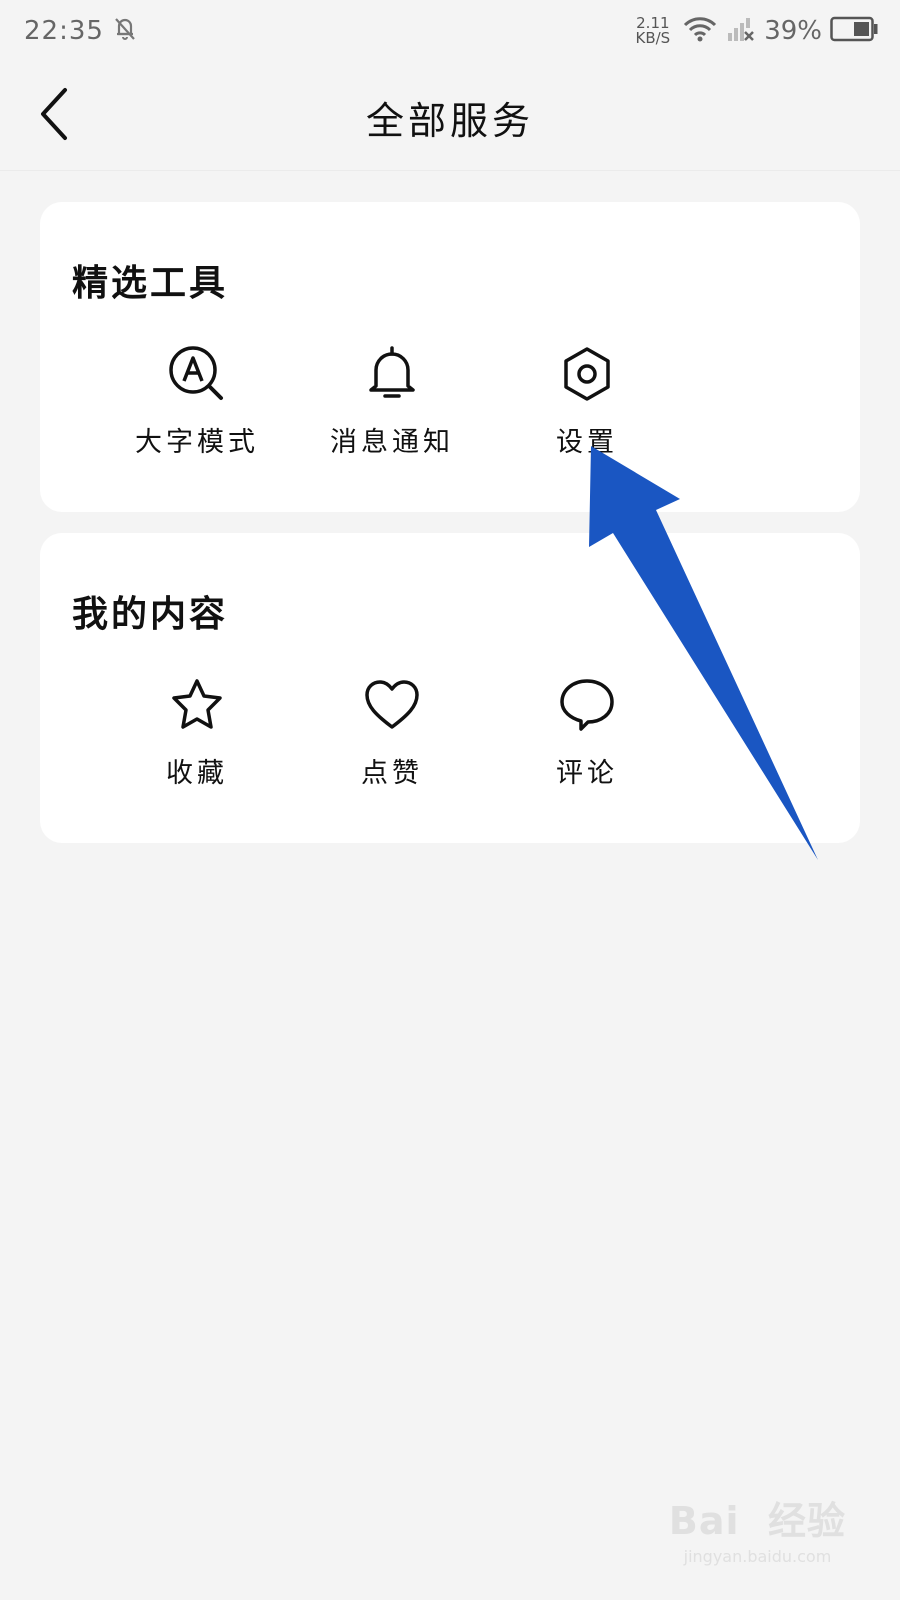  What do you see at coordinates (449, 121) in the screenshot?
I see `page-title: 全部服务` at bounding box center [449, 121].